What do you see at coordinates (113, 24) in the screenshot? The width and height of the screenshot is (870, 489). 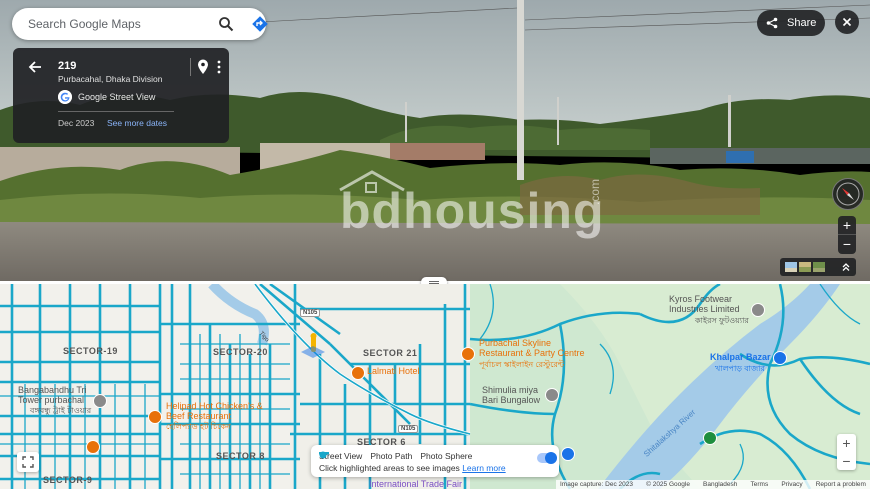 I see `search-input` at bounding box center [113, 24].